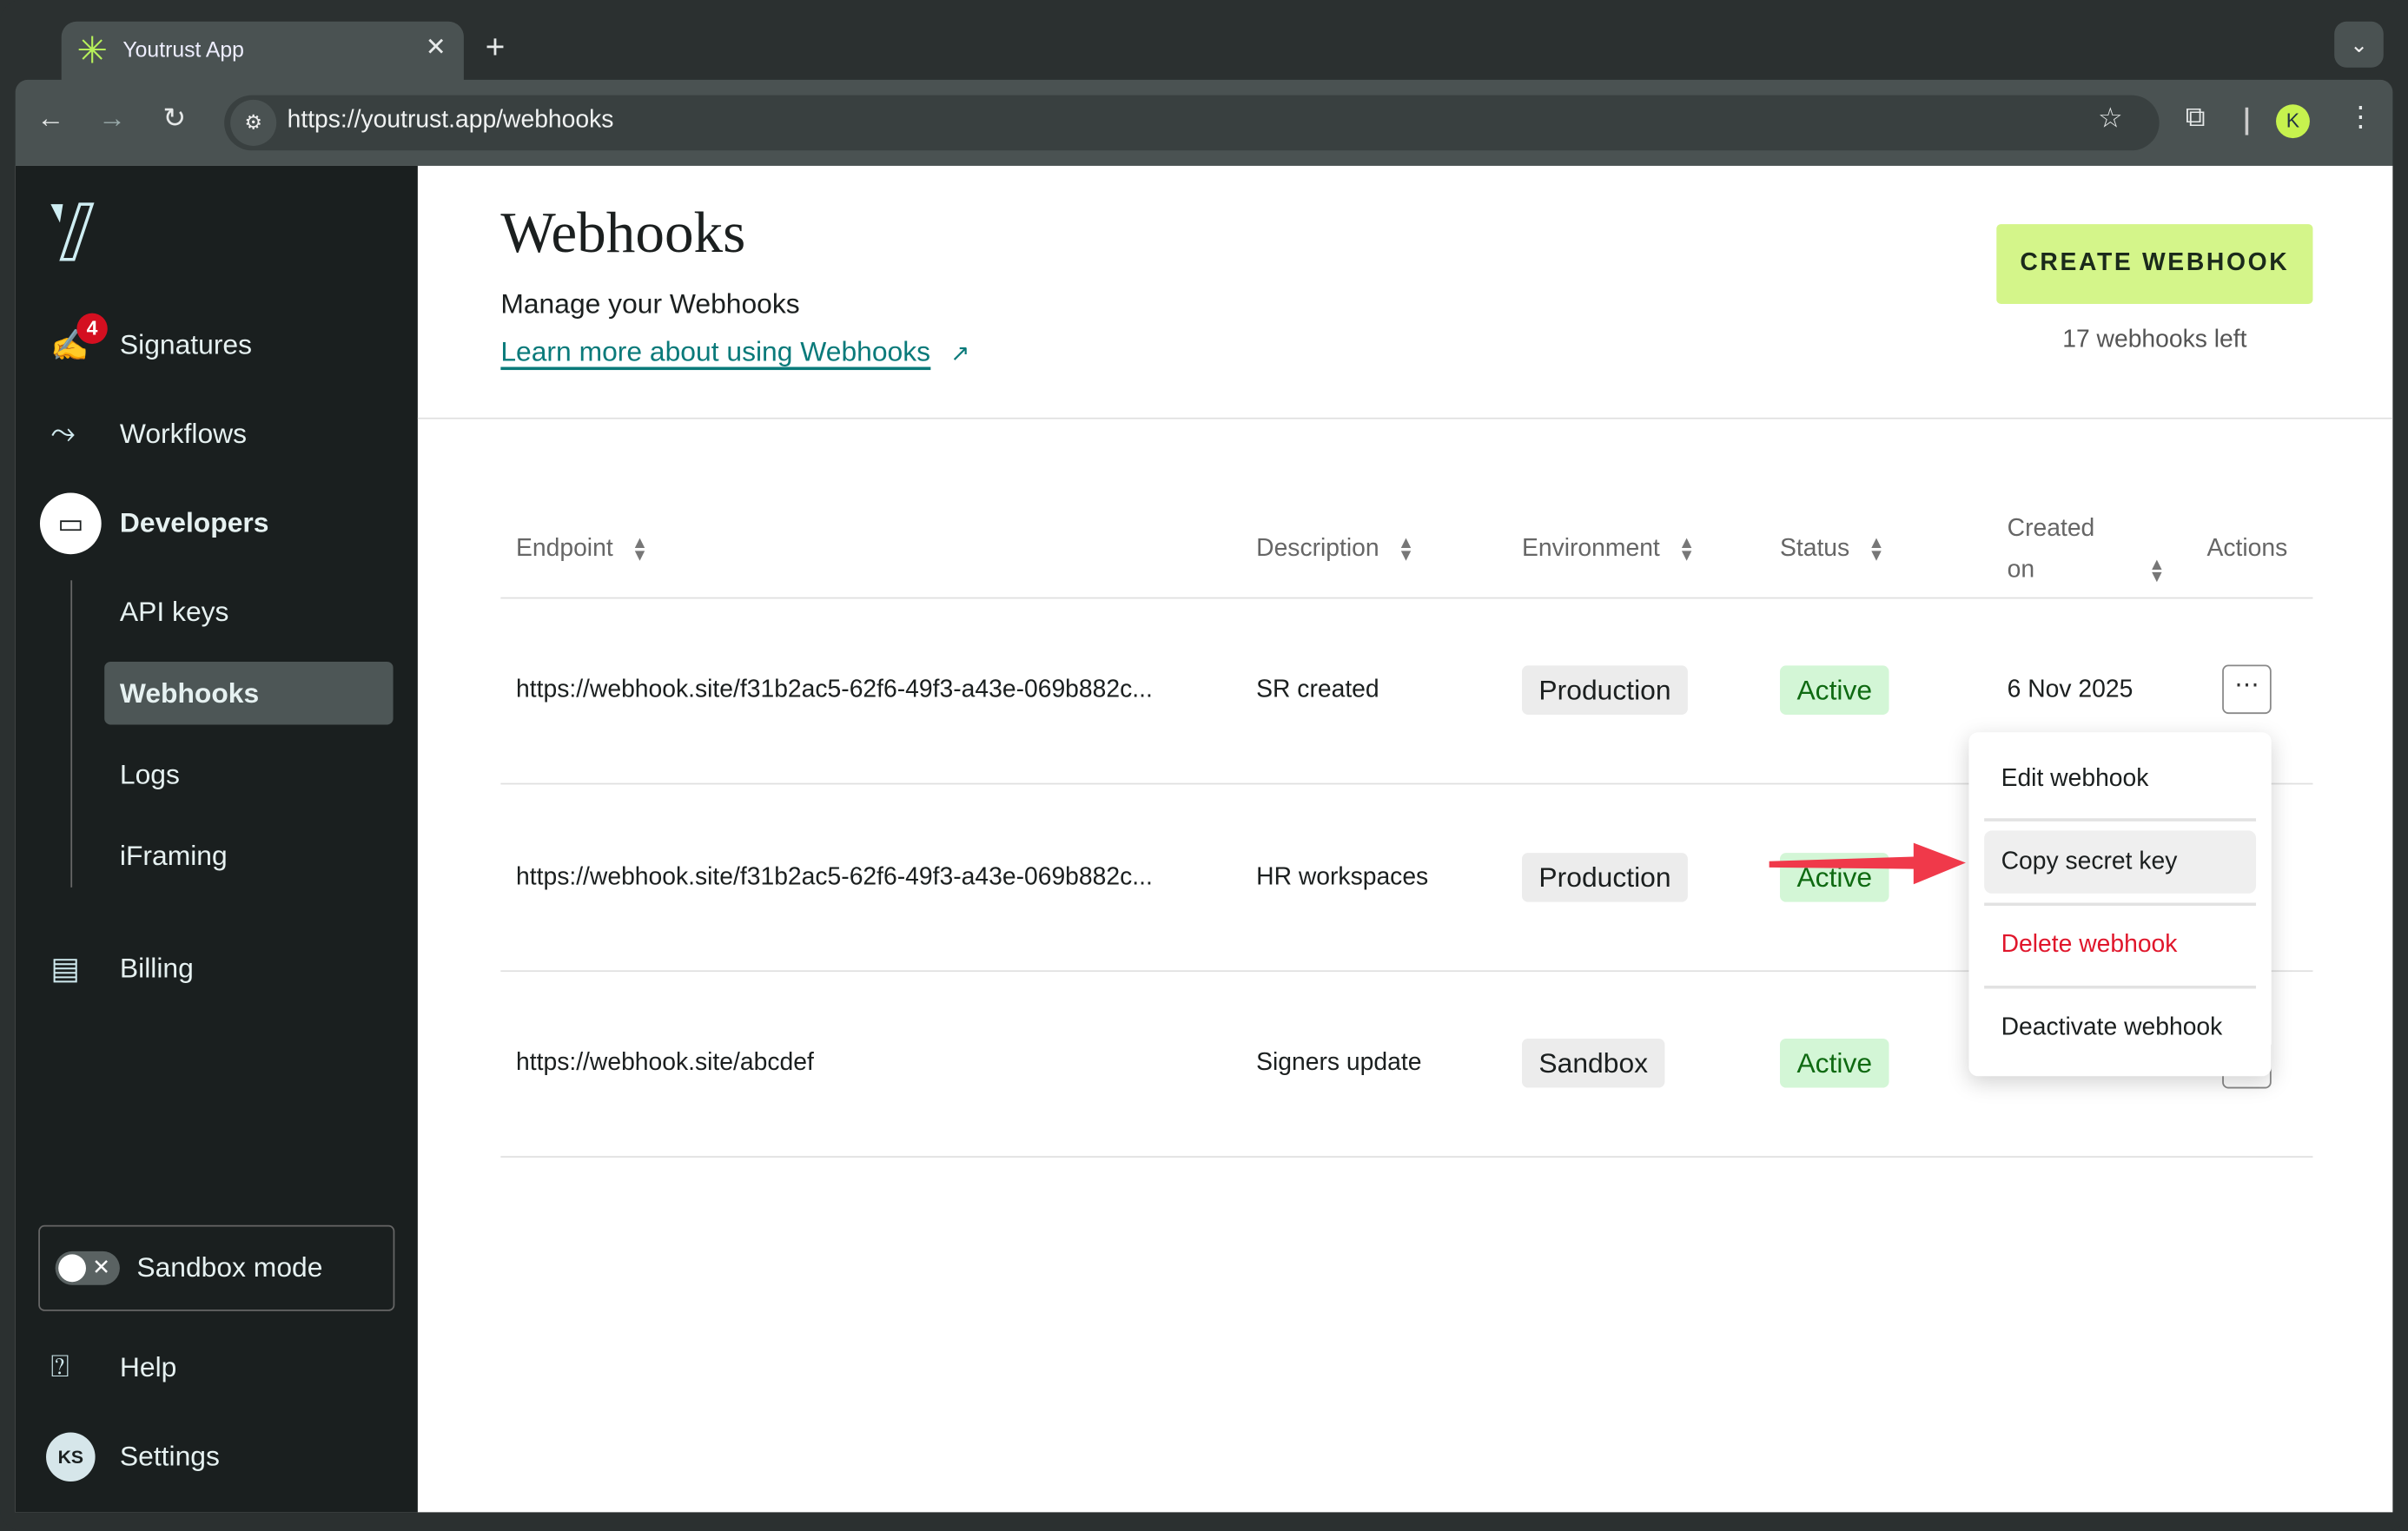 Image resolution: width=2408 pixels, height=1531 pixels. I want to click on column-status: Status ▲ ▼, so click(1832, 549).